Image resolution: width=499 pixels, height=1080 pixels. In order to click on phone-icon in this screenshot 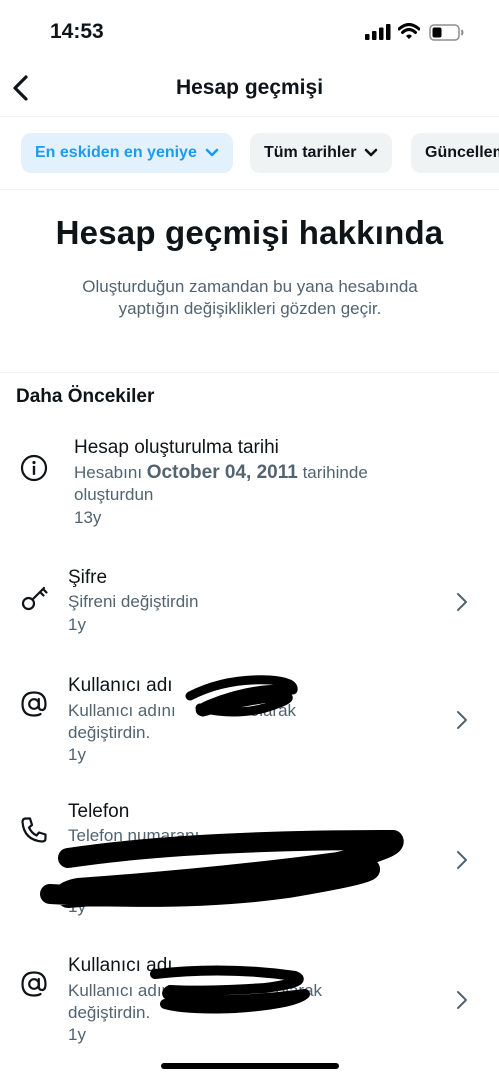, I will do `click(34, 830)`.